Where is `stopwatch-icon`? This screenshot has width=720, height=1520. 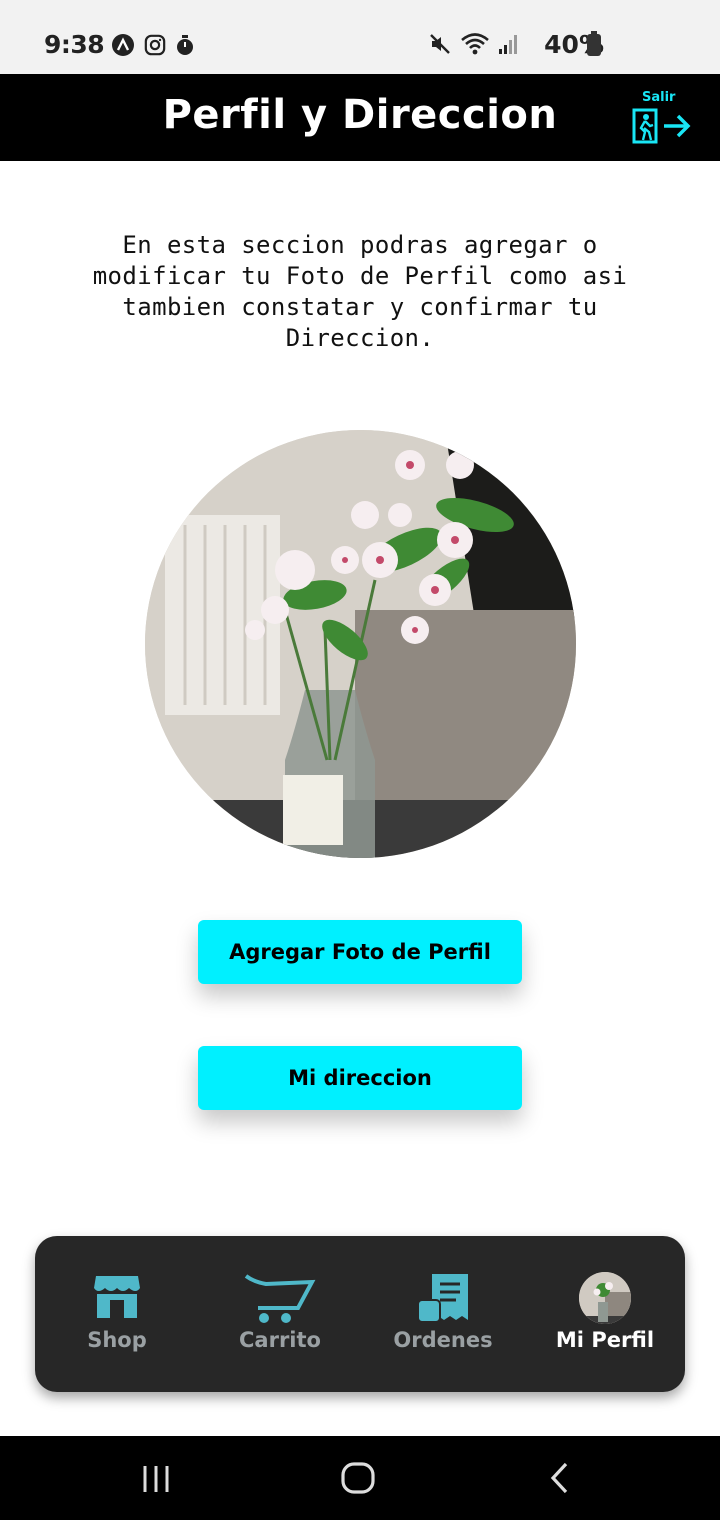 stopwatch-icon is located at coordinates (185, 45).